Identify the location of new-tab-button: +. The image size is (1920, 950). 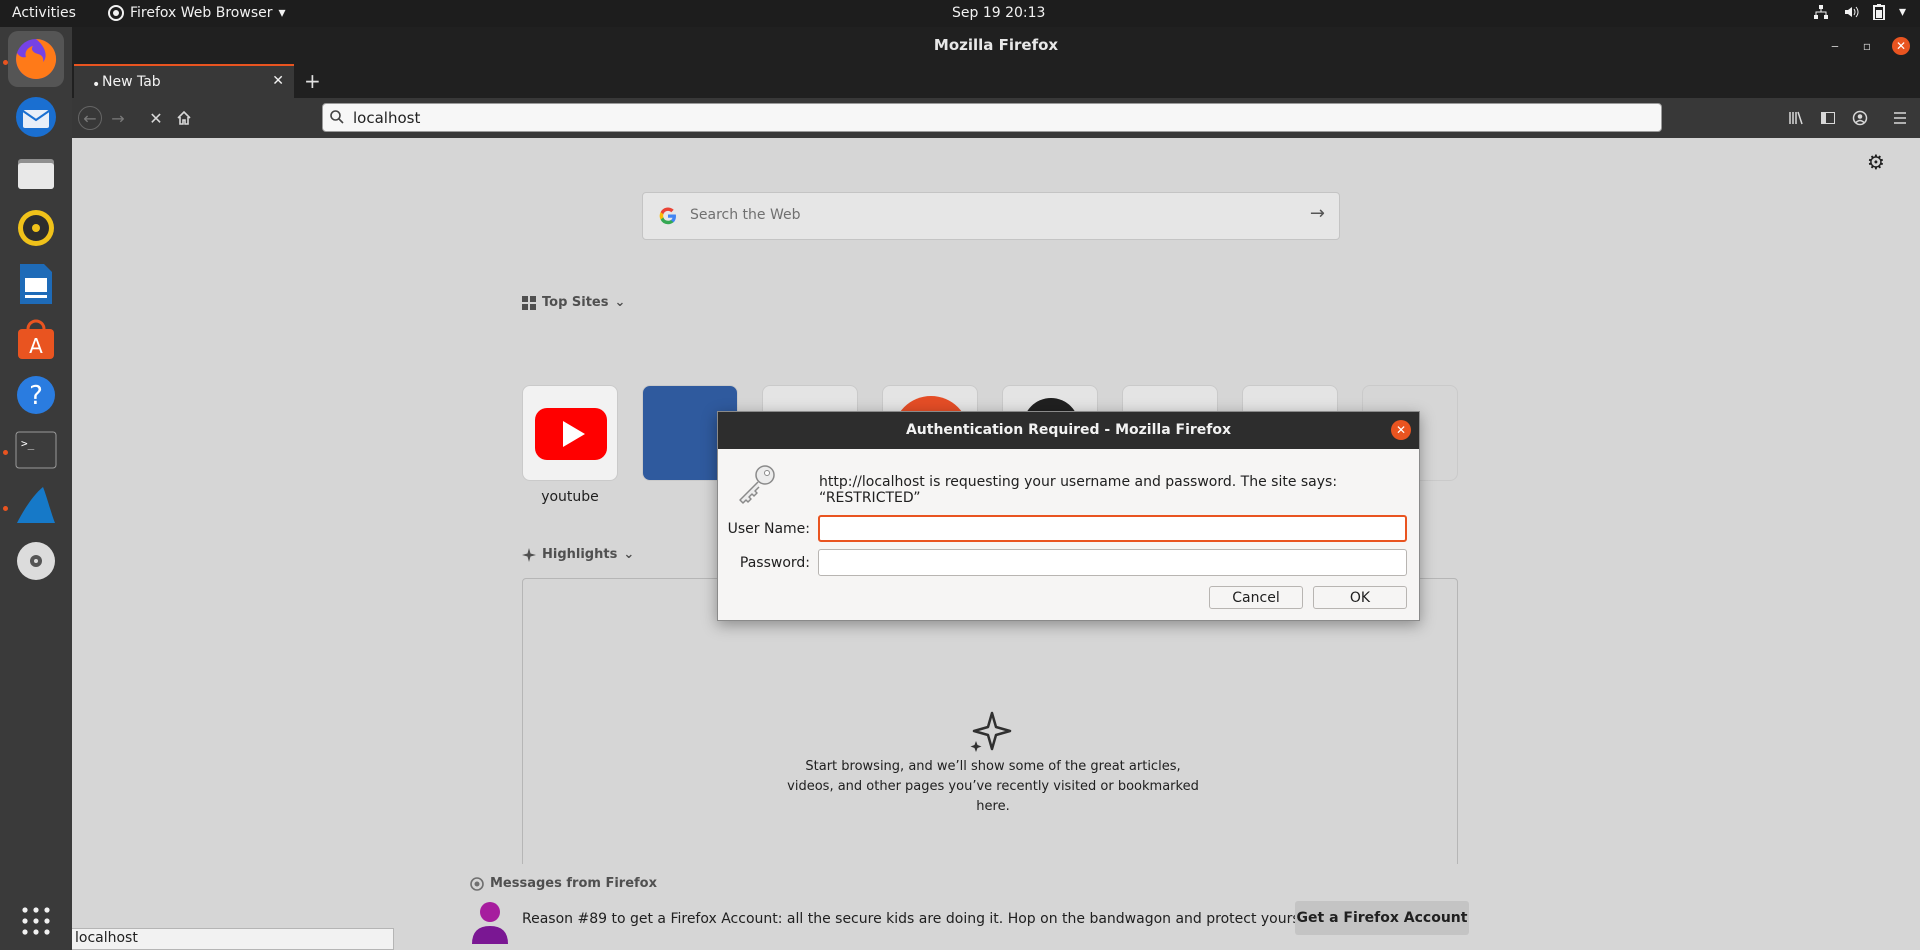
(312, 81).